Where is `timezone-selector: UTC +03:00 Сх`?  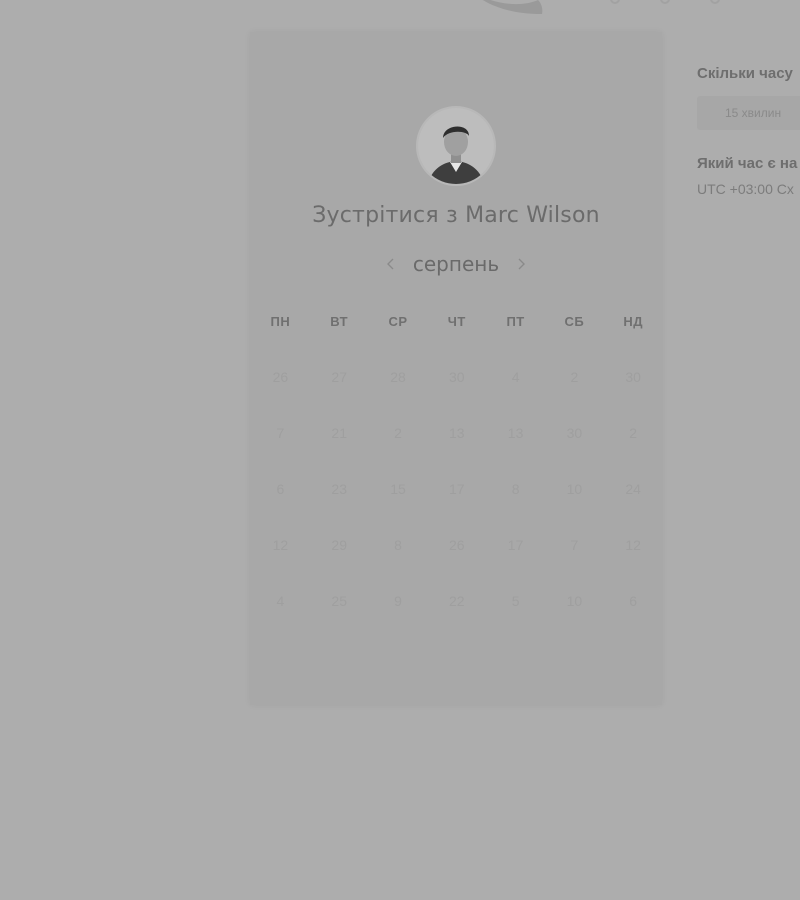
timezone-selector: UTC +03:00 Сх is located at coordinates (748, 189).